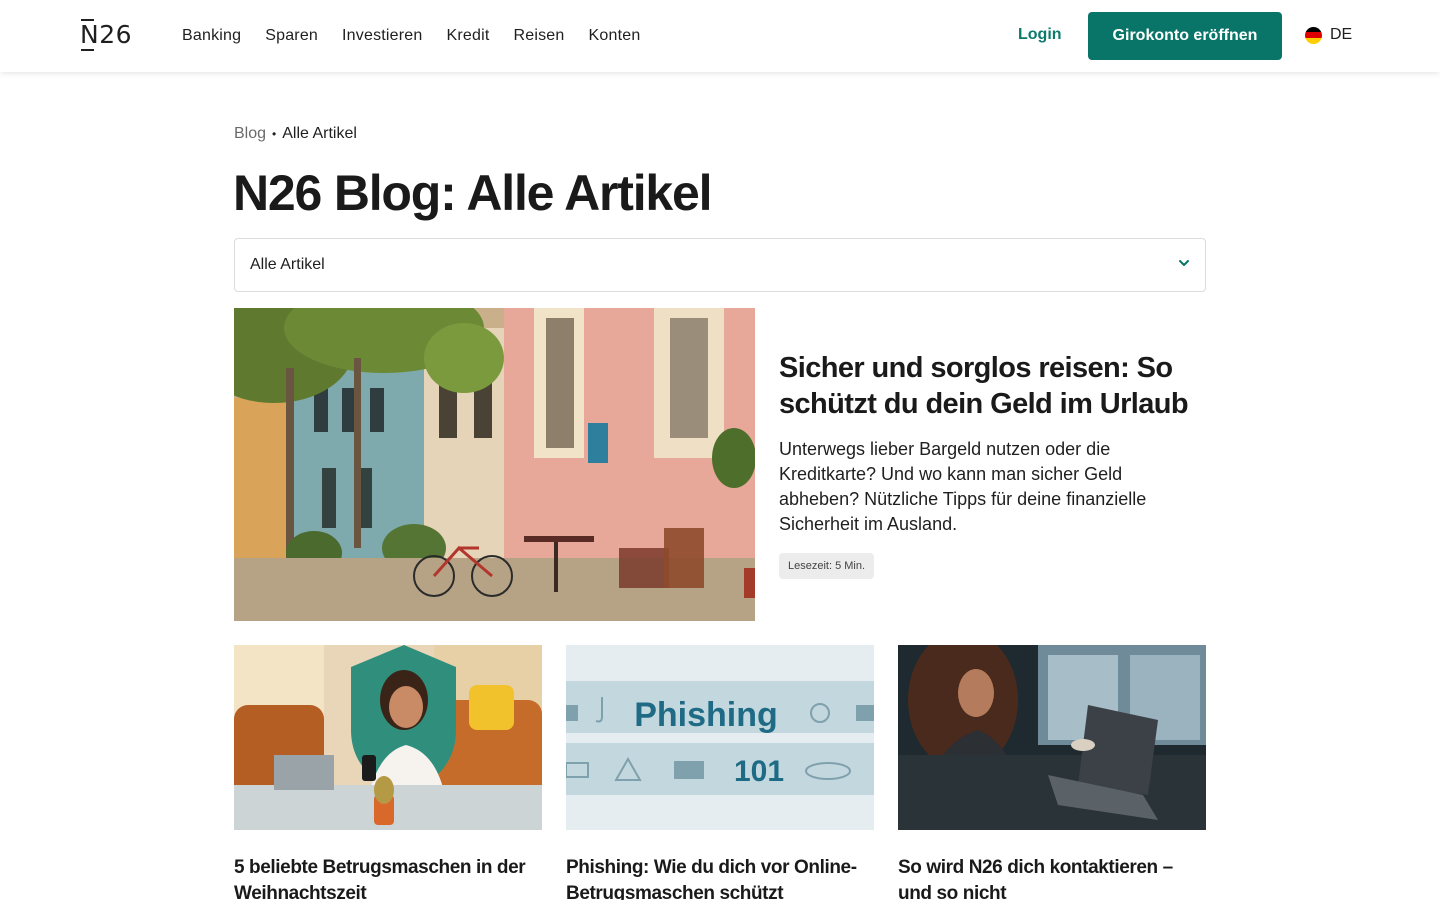 The image size is (1440, 900). I want to click on nav-item-konten: Konten, so click(615, 36).